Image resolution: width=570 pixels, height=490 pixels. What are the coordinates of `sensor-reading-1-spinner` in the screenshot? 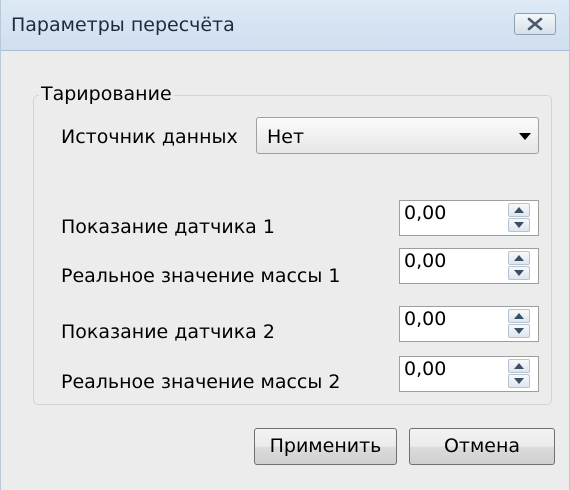 It's located at (520, 218).